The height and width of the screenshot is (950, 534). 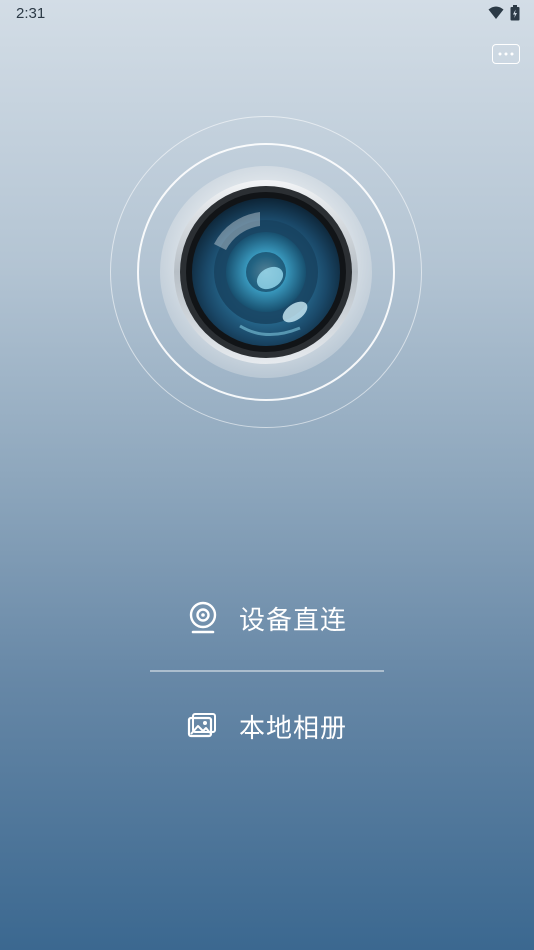 I want to click on webcam-icon, so click(x=203, y=617).